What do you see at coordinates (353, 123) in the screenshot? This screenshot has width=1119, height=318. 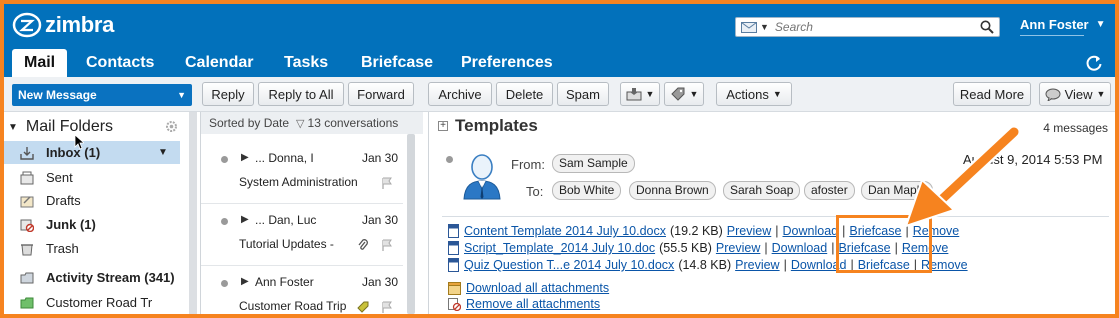 I see `conversation-count: 13 conversations` at bounding box center [353, 123].